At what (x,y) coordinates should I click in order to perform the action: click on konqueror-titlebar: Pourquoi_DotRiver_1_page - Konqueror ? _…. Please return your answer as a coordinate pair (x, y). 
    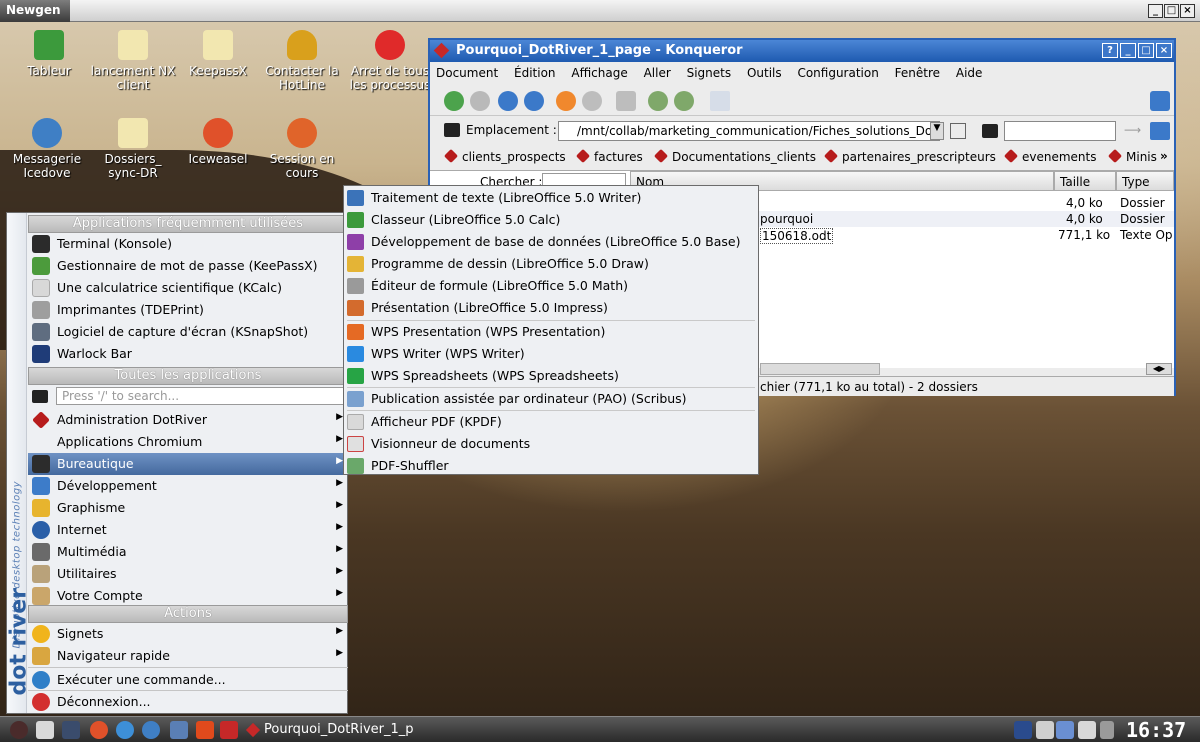
    Looking at the image, I should click on (802, 51).